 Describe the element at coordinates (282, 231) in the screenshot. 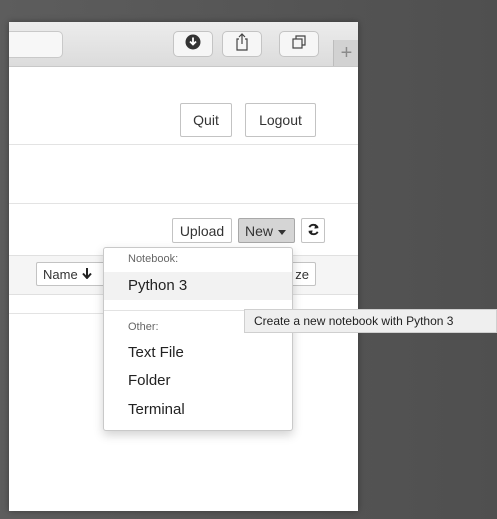

I see `caret-down-icon` at that location.